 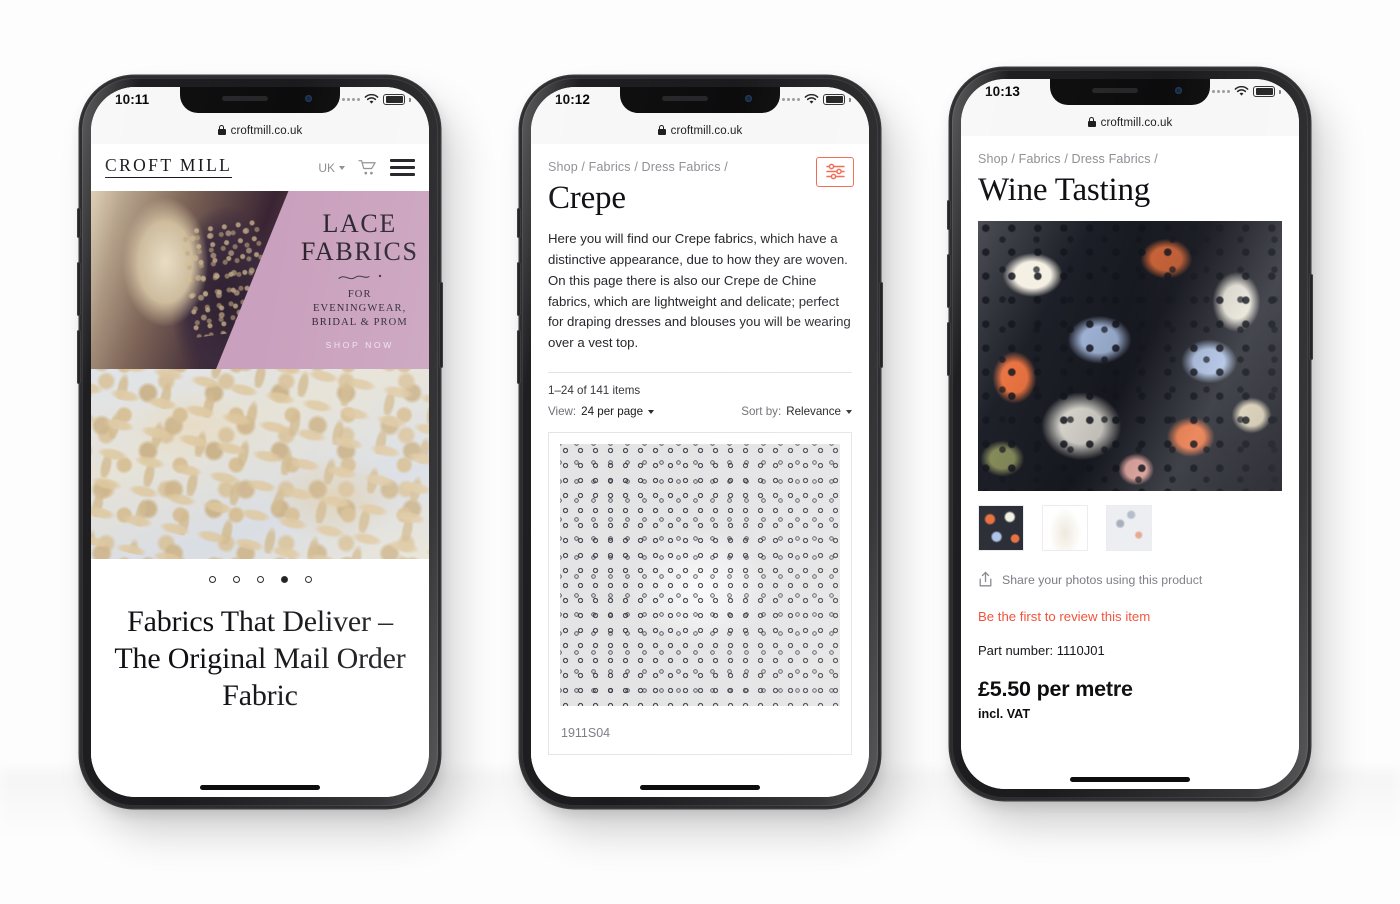 I want to click on hero-subtitle: FOR EVENINGWEAR, BRIDAL & PROM, so click(x=360, y=309).